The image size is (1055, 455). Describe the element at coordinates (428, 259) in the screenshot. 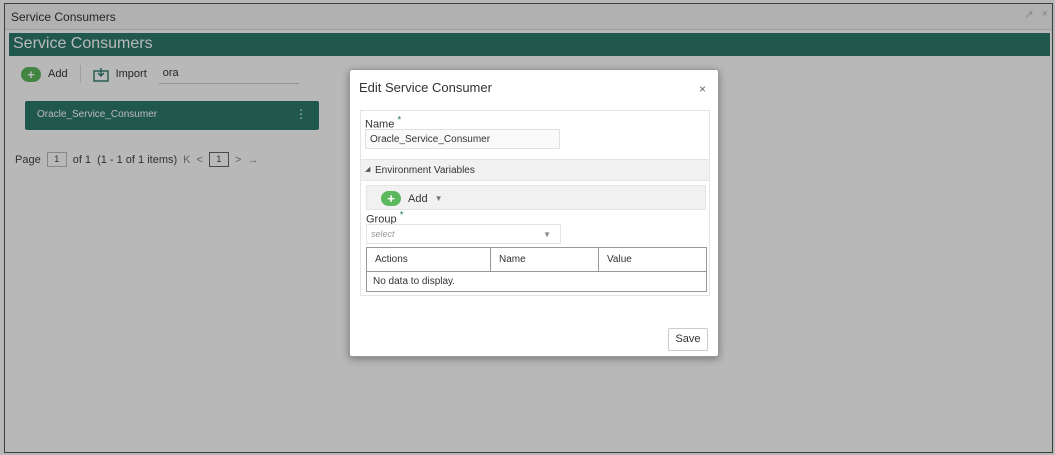

I see `column-header-actions: Actions` at that location.